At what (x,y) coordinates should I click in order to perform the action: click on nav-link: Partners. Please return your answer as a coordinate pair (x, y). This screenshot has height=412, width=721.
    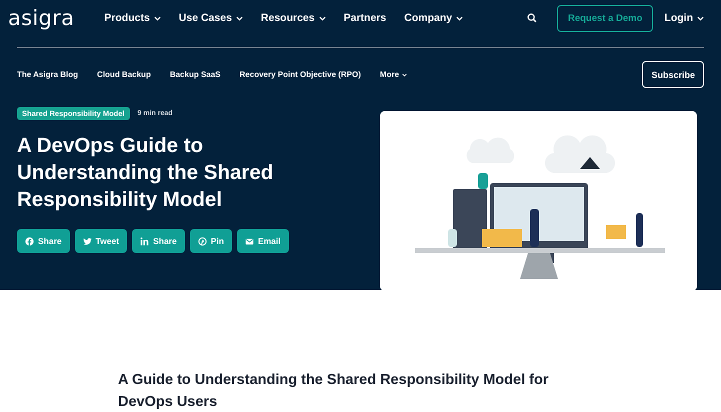
    Looking at the image, I should click on (365, 18).